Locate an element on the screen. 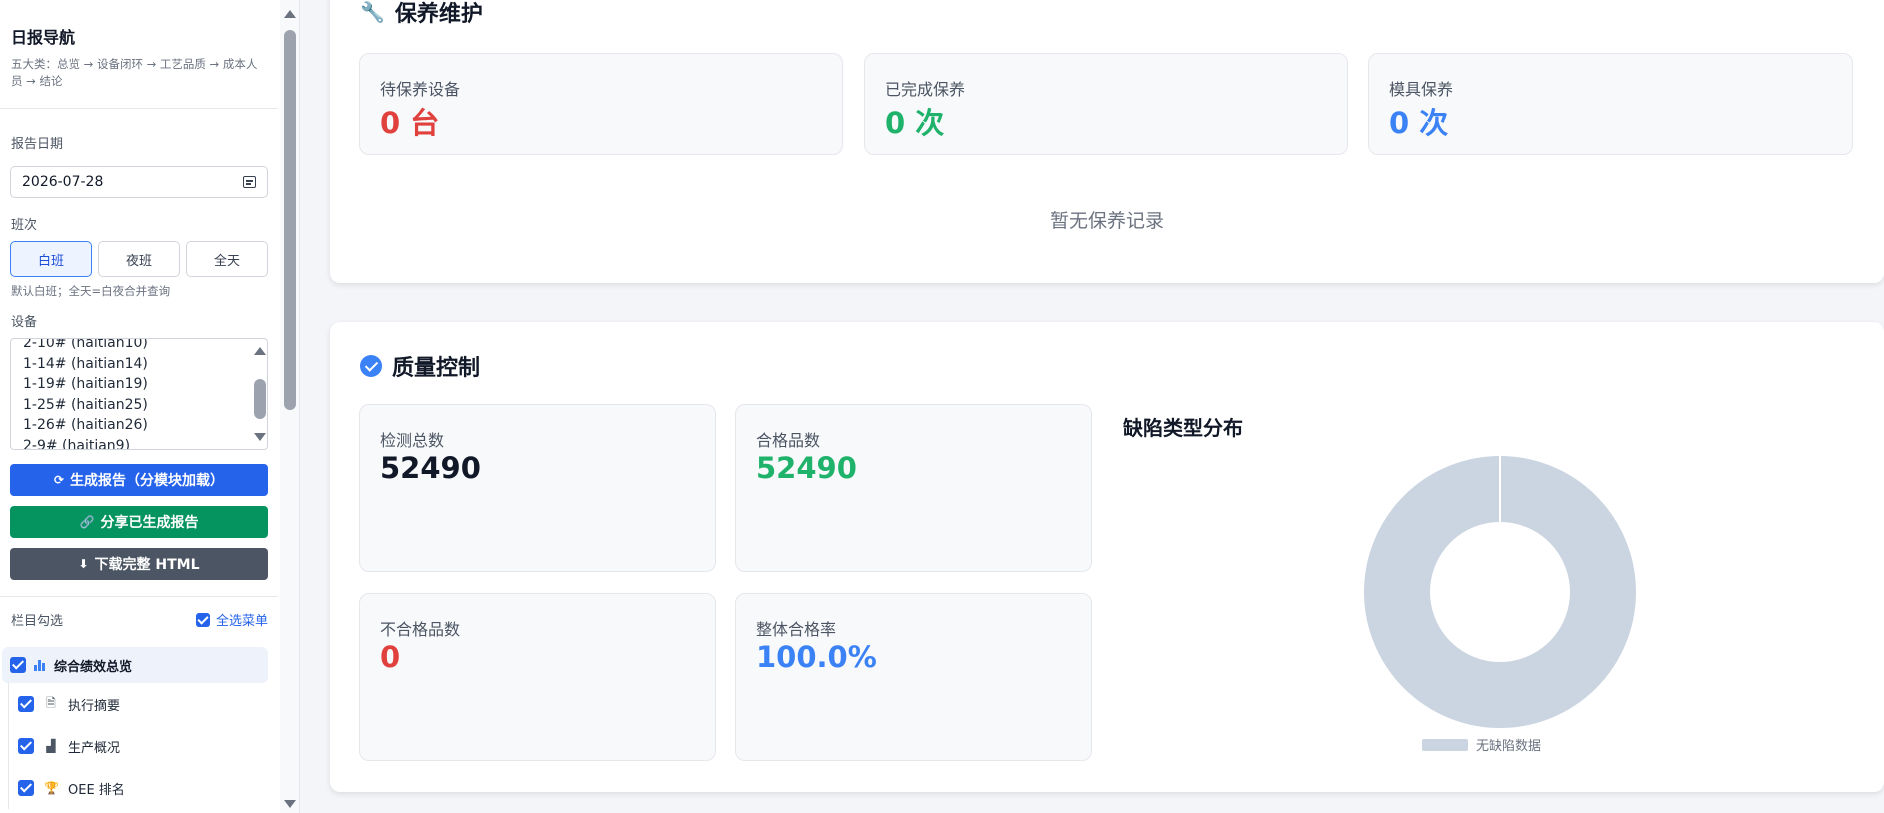 This screenshot has height=813, width=1884. chart-legend: 无缺陷数据 is located at coordinates (1481, 744).